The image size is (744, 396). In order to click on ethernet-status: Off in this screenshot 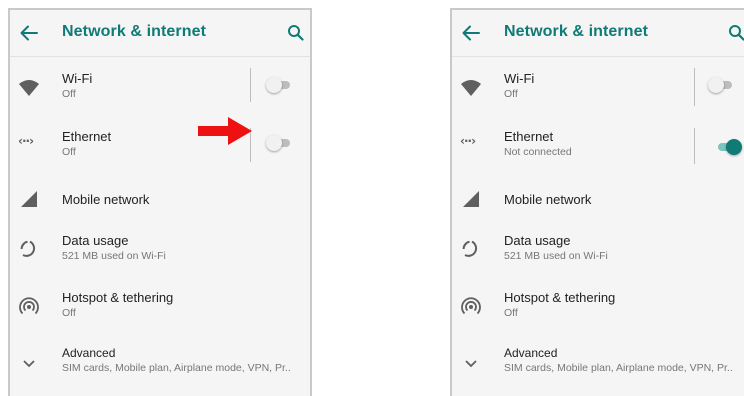, I will do `click(69, 152)`.